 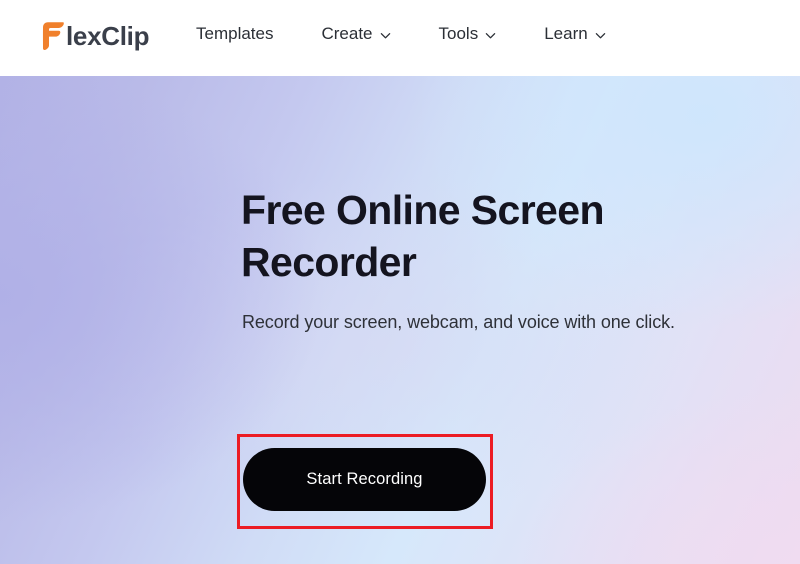 What do you see at coordinates (401, 34) in the screenshot?
I see `main-nav: Templates Create Tools Learn` at bounding box center [401, 34].